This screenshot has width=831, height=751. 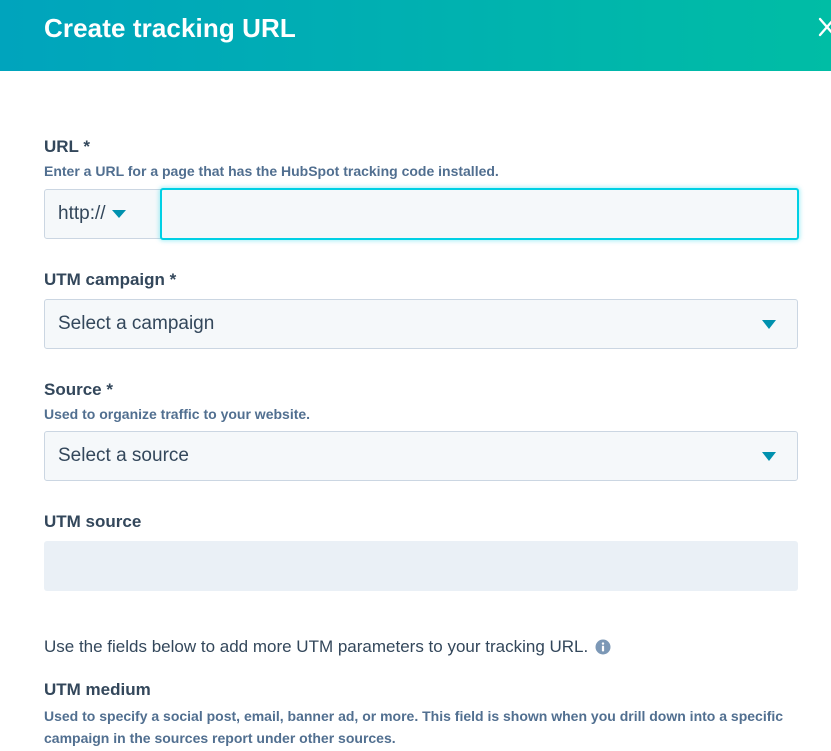 I want to click on close-button, so click(x=821, y=27).